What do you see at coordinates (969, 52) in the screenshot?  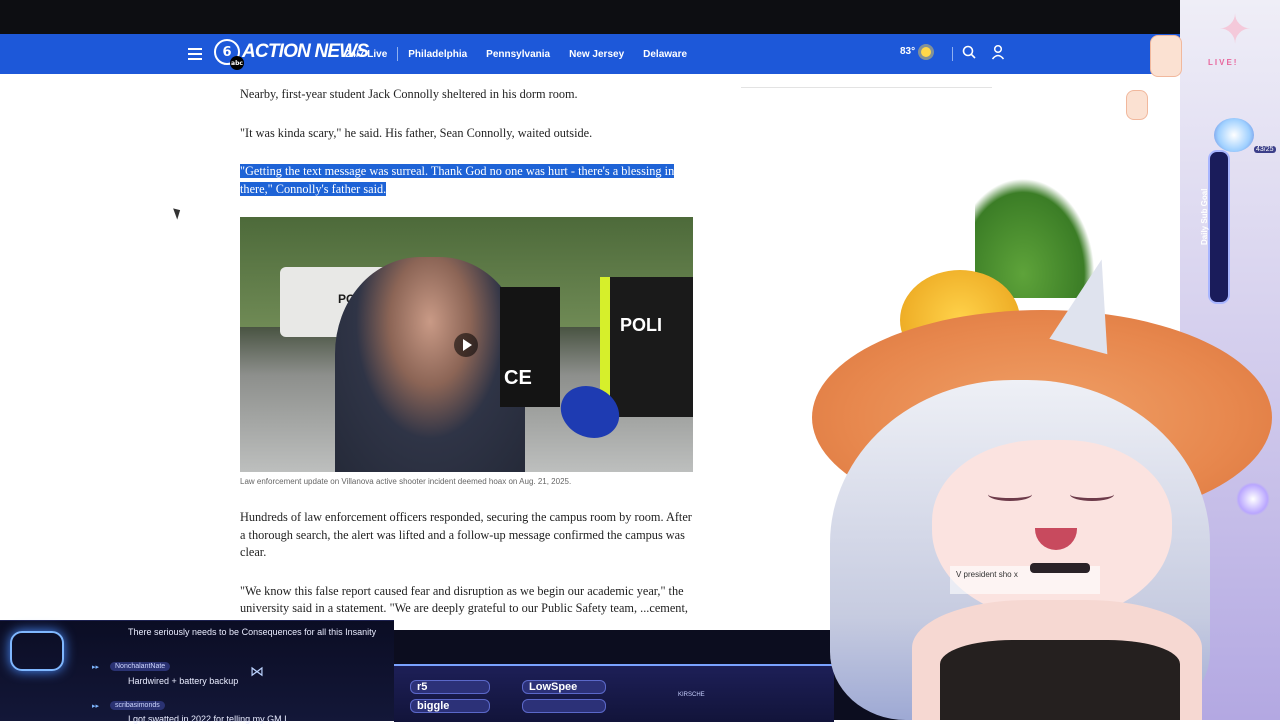 I see `search-icon` at bounding box center [969, 52].